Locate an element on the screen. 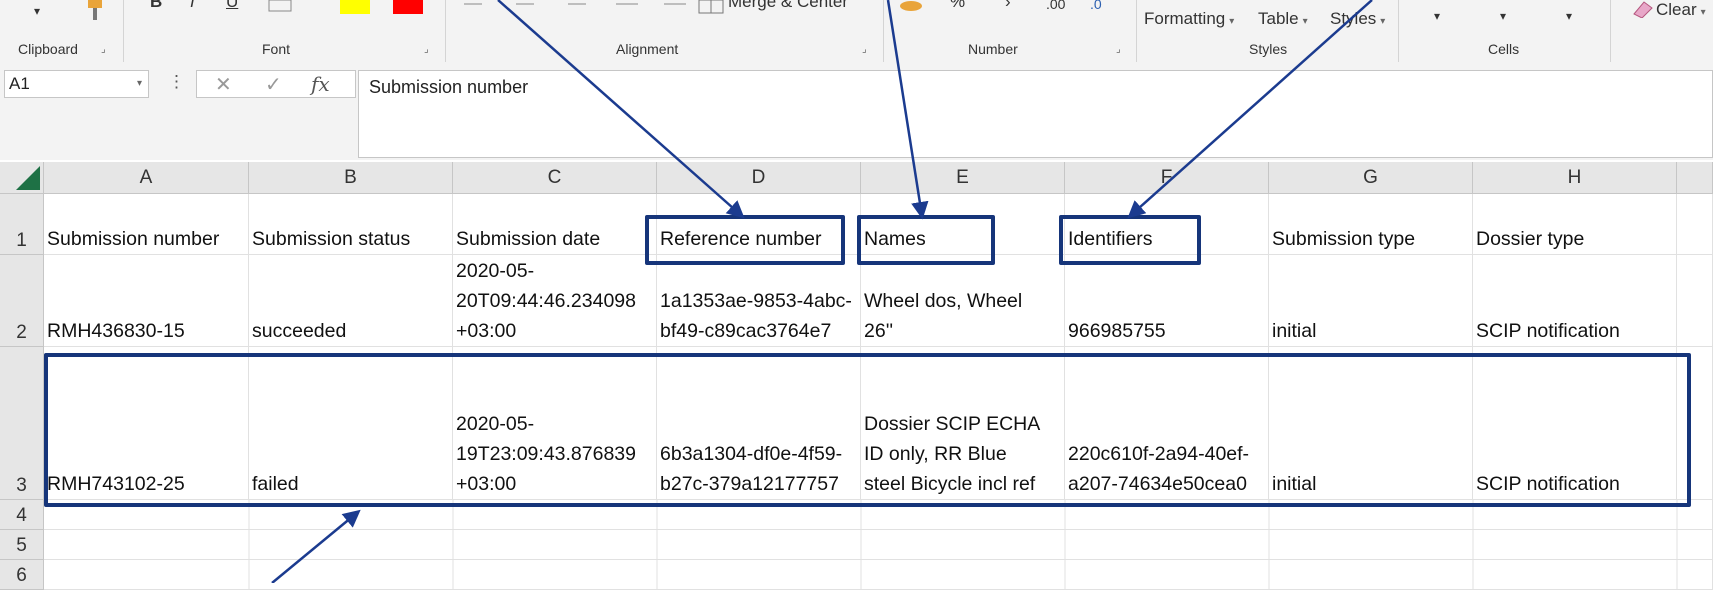 This screenshot has width=1713, height=590. name-box-value: A1 is located at coordinates (19, 83).